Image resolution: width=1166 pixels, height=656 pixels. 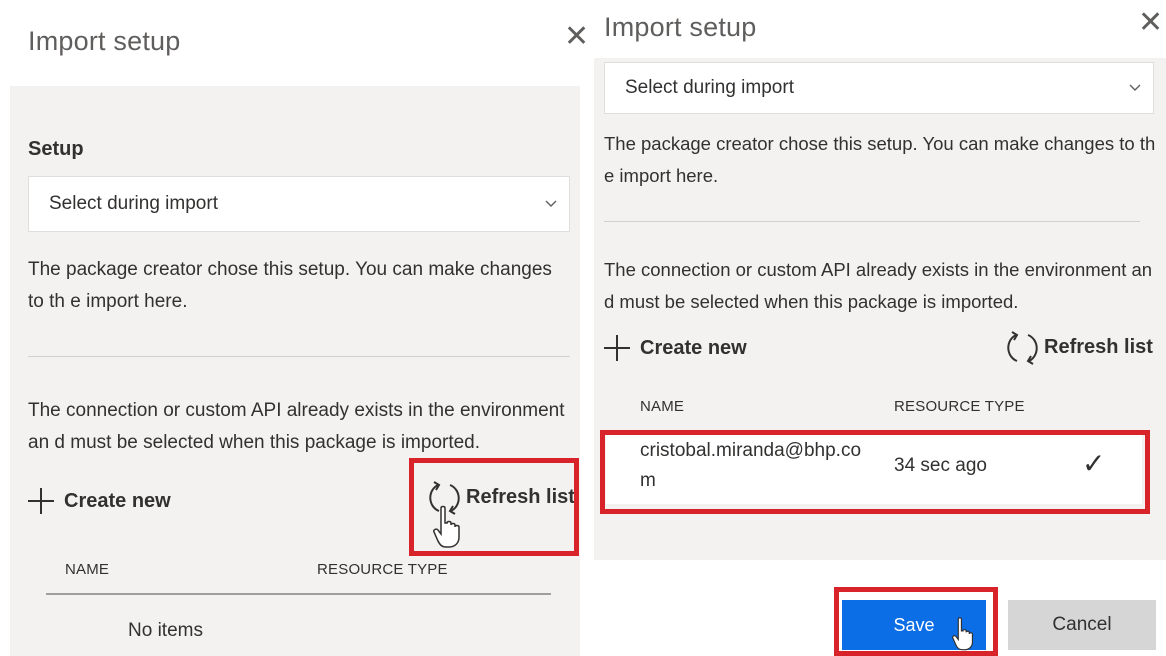 What do you see at coordinates (165, 630) in the screenshot?
I see `empty-state-text: No items` at bounding box center [165, 630].